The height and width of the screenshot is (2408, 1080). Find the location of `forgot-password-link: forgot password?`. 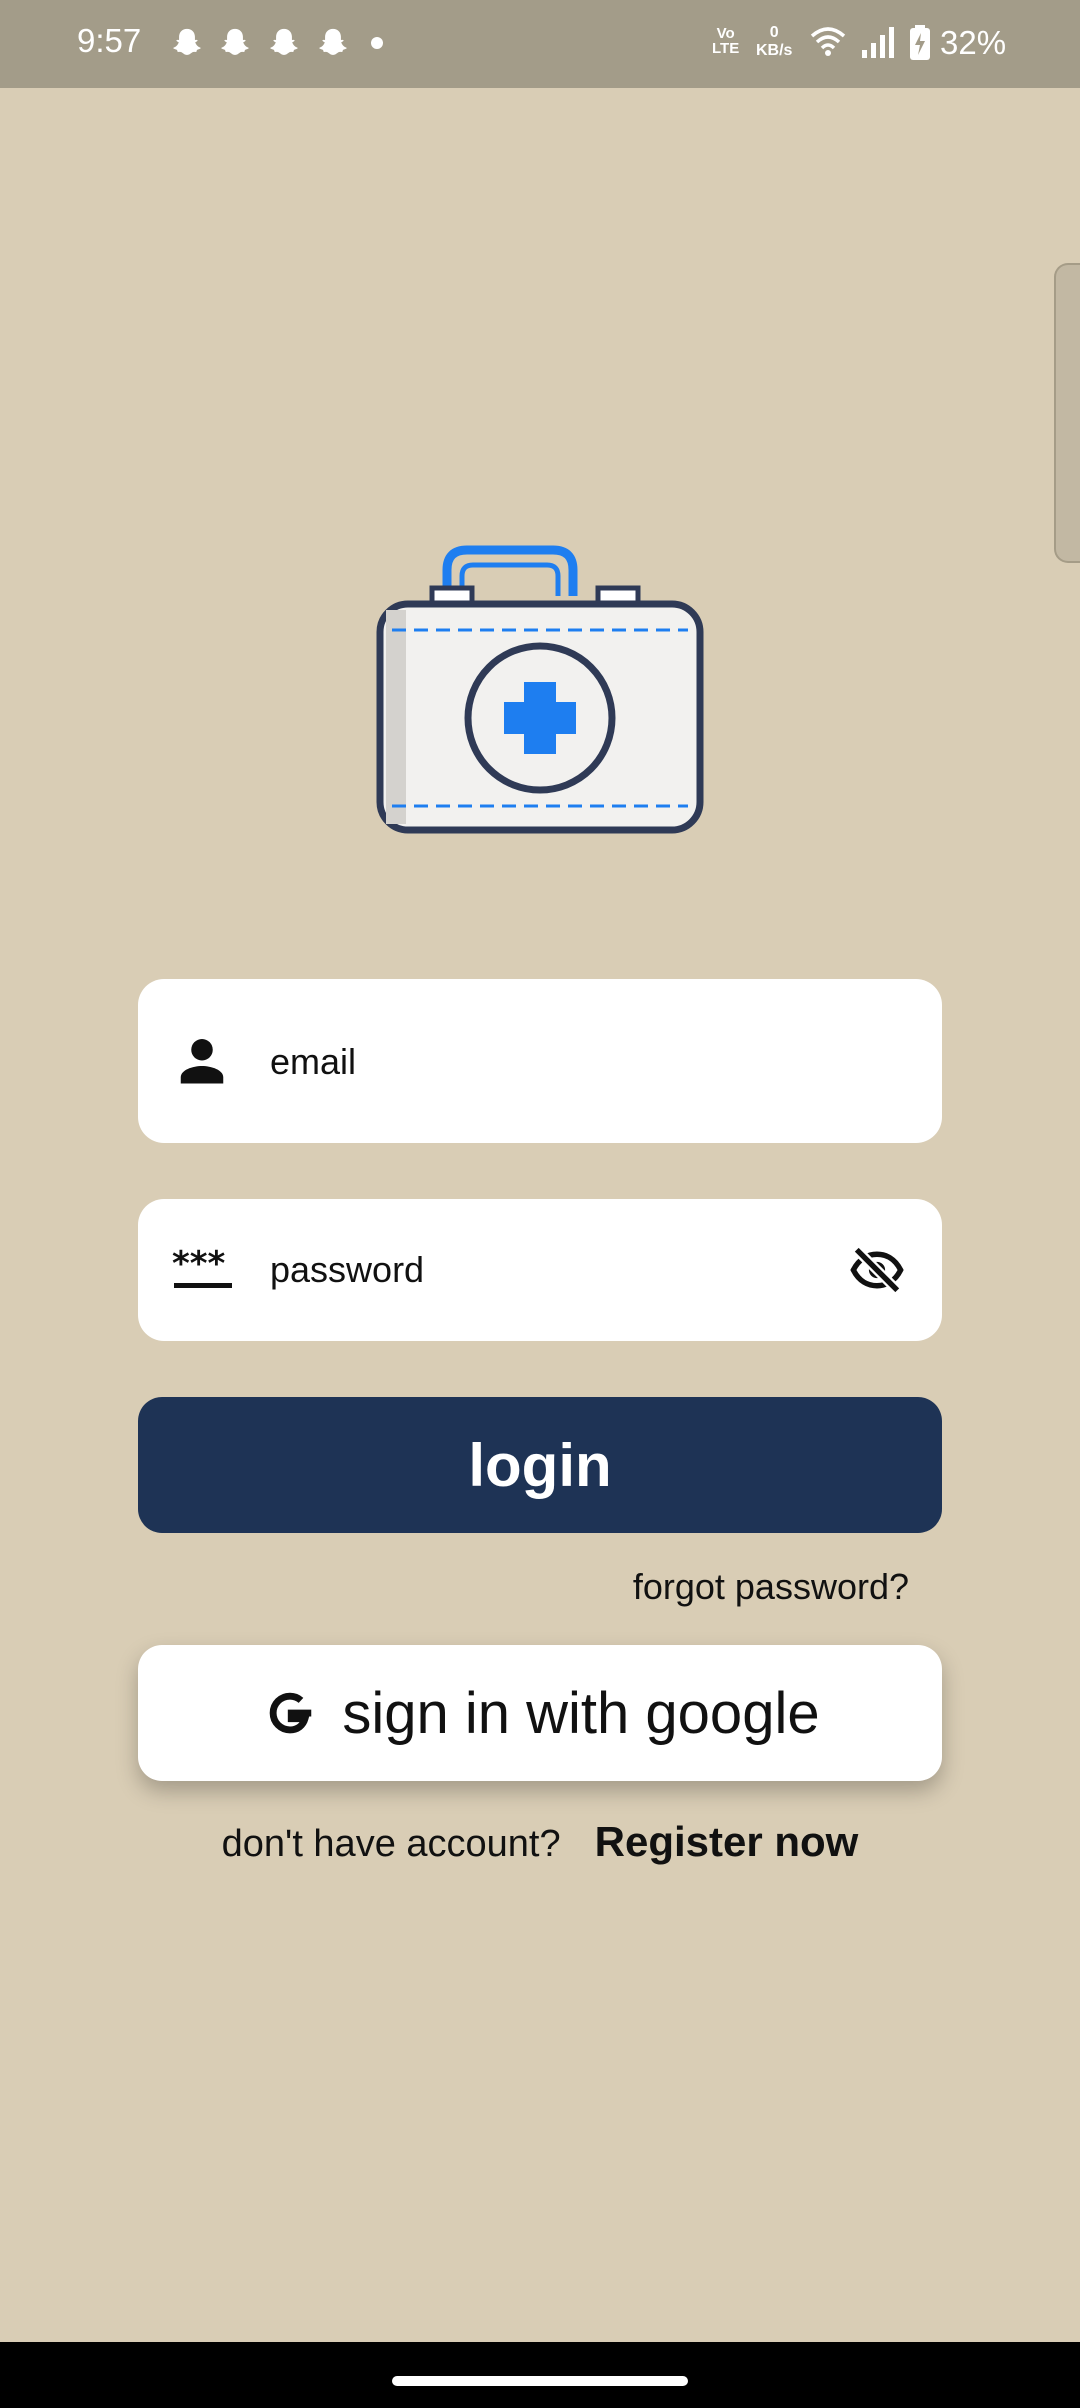

forgot-password-link: forgot password? is located at coordinates (771, 1587).